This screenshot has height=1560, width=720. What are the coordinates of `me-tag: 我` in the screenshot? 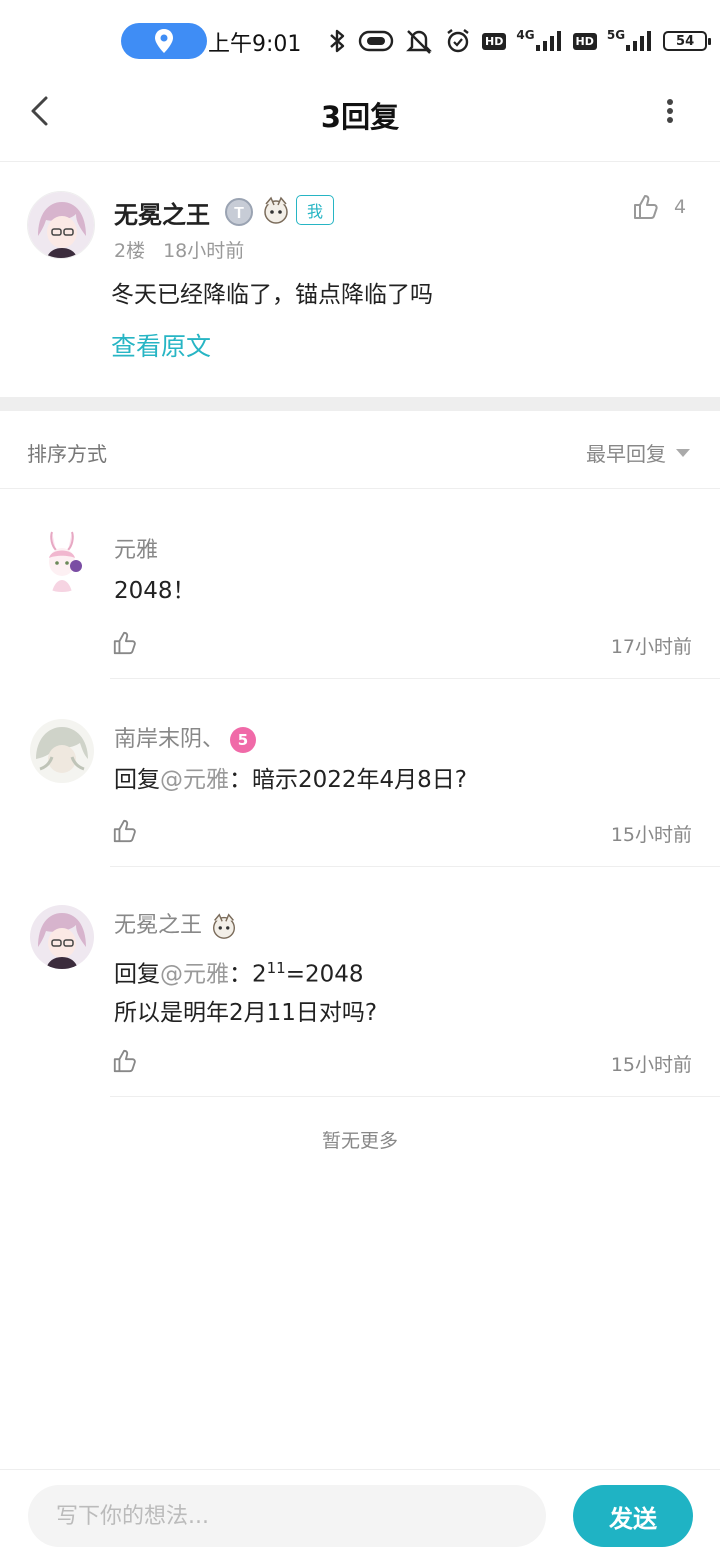 It's located at (315, 210).